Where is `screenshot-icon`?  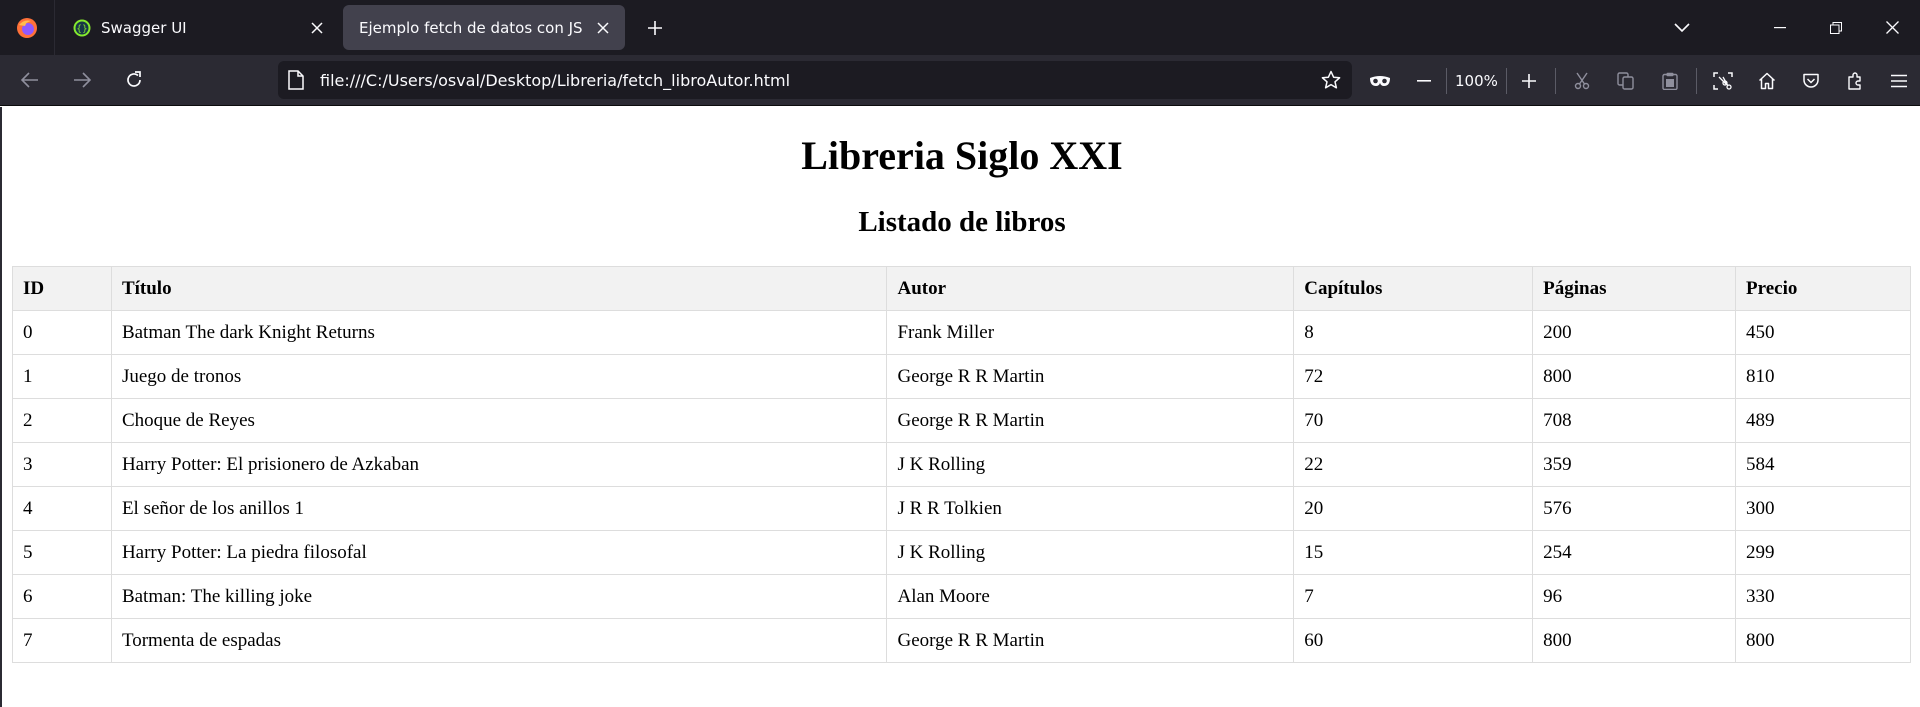 screenshot-icon is located at coordinates (1723, 81).